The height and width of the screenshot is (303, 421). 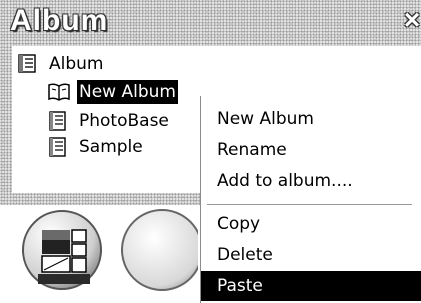 I want to click on tree-item-label: Sample, so click(x=111, y=147).